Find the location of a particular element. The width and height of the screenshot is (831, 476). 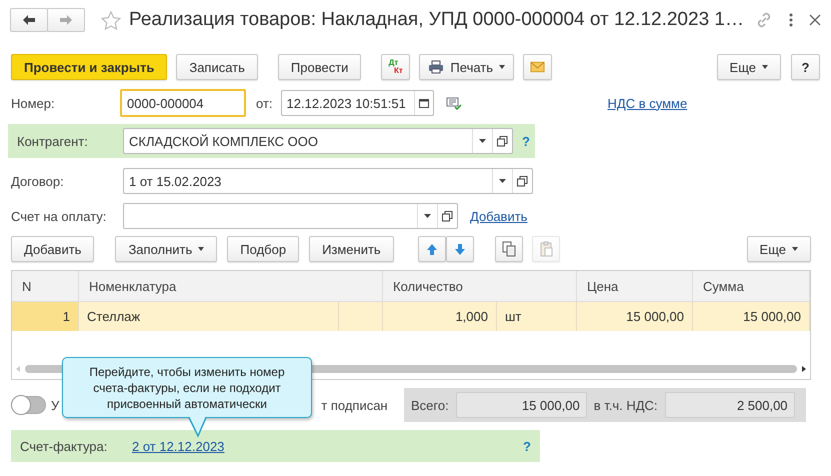

toolbar-button: Изменить is located at coordinates (351, 249).